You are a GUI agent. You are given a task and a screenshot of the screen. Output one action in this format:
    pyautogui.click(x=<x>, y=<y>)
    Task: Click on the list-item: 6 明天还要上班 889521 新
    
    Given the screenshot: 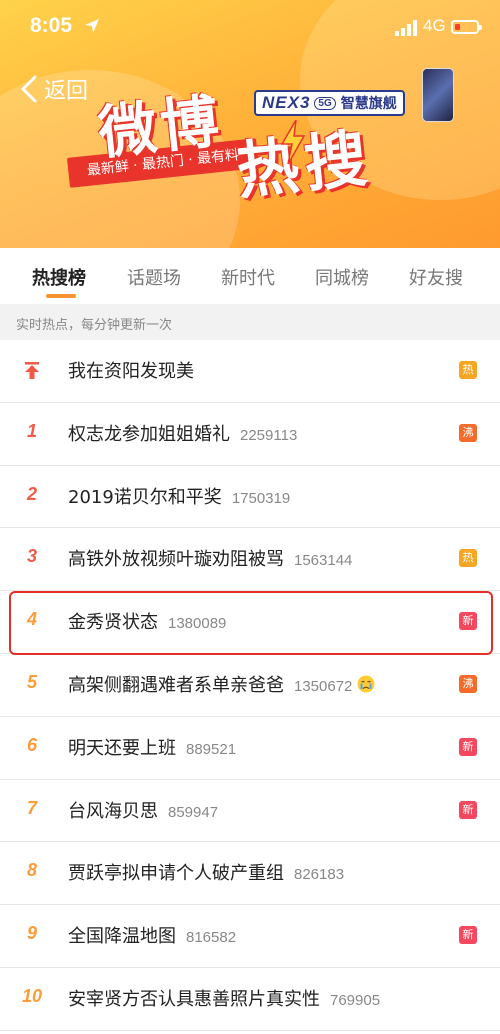 What is the action you would take?
    pyautogui.click(x=250, y=748)
    